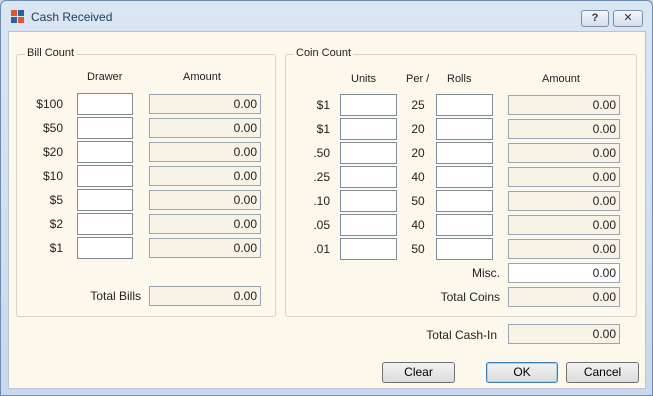  Describe the element at coordinates (205, 248) in the screenshot. I see `bill-amount-1: 0.00` at that location.